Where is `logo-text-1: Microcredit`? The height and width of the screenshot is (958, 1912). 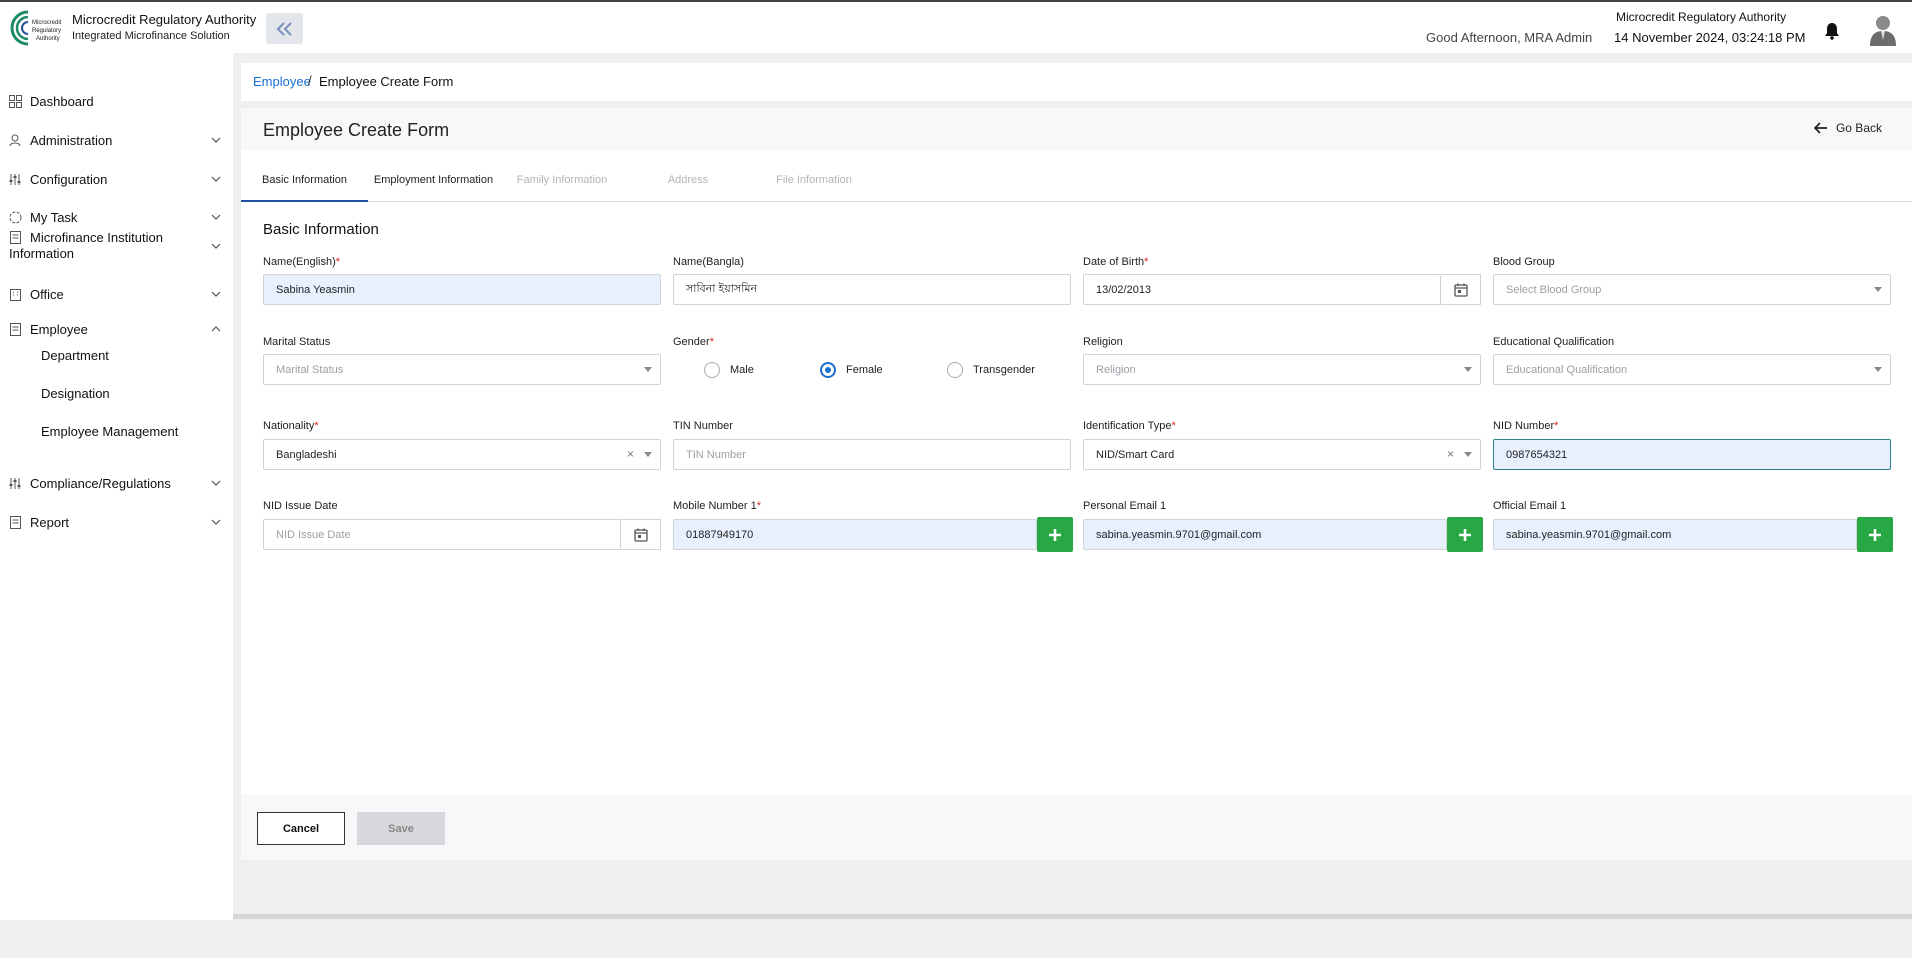 logo-text-1: Microcredit is located at coordinates (47, 23).